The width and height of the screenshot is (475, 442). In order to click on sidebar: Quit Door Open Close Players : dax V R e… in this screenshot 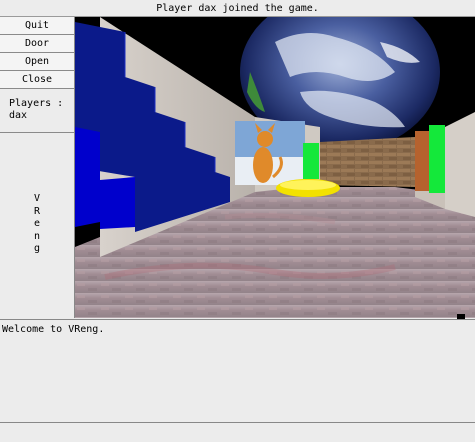, I will do `click(37, 167)`.